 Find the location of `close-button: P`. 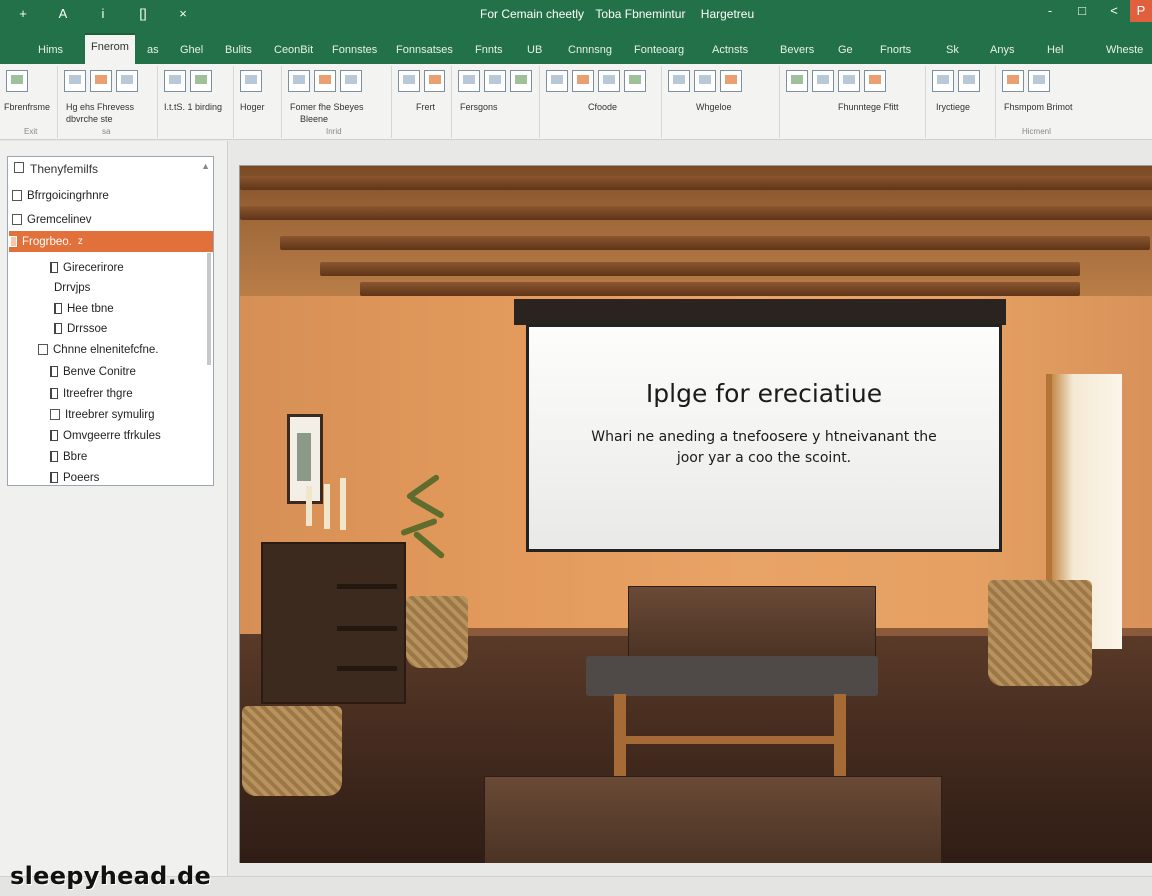

close-button: P is located at coordinates (1141, 11).